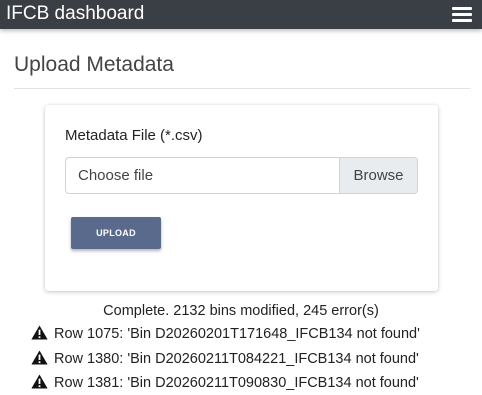 The height and width of the screenshot is (395, 482). Describe the element at coordinates (241, 175) in the screenshot. I see `file-input: Choose file Browse` at that location.